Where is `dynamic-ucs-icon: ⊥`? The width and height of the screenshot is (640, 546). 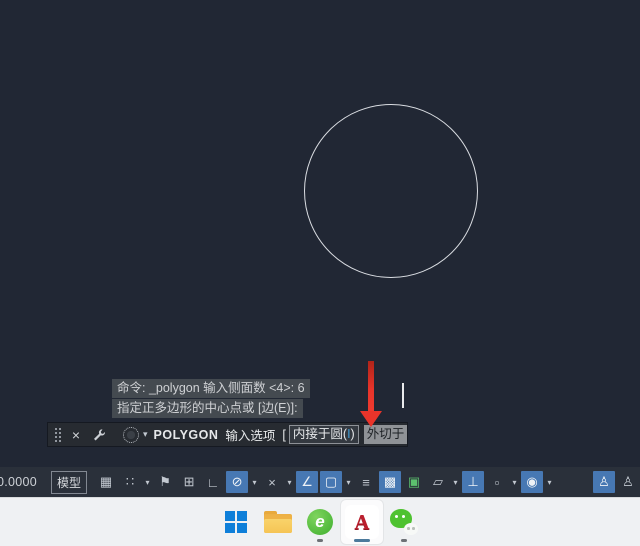
dynamic-ucs-icon: ⊥ is located at coordinates (473, 482).